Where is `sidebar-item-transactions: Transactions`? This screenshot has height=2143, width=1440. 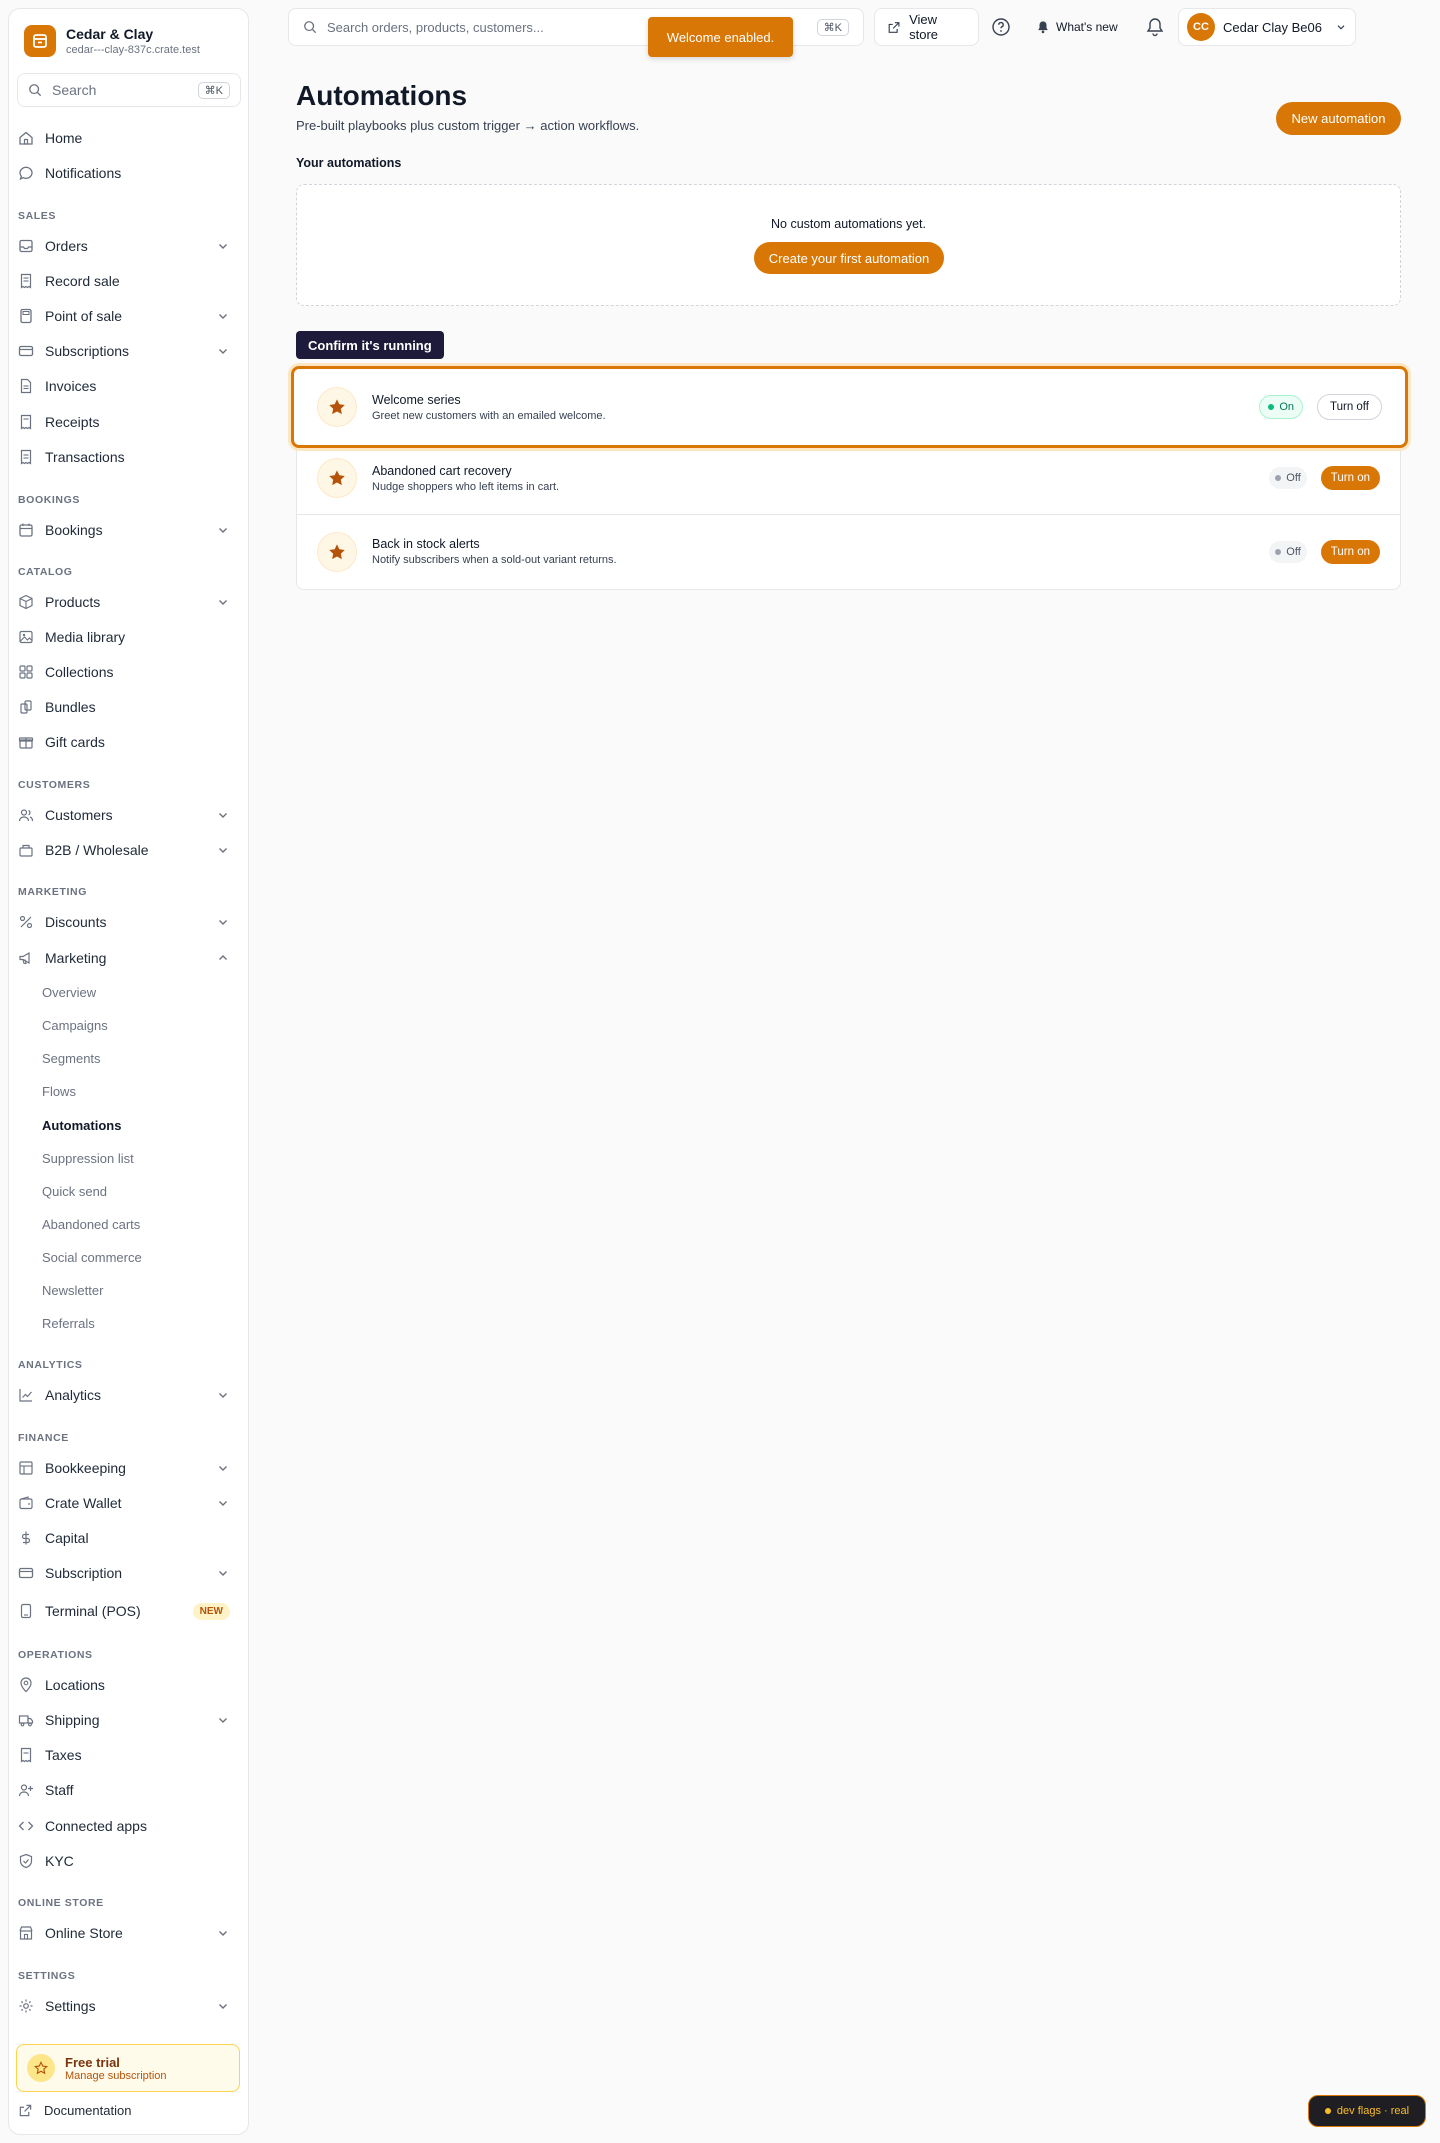 sidebar-item-transactions: Transactions is located at coordinates (124, 457).